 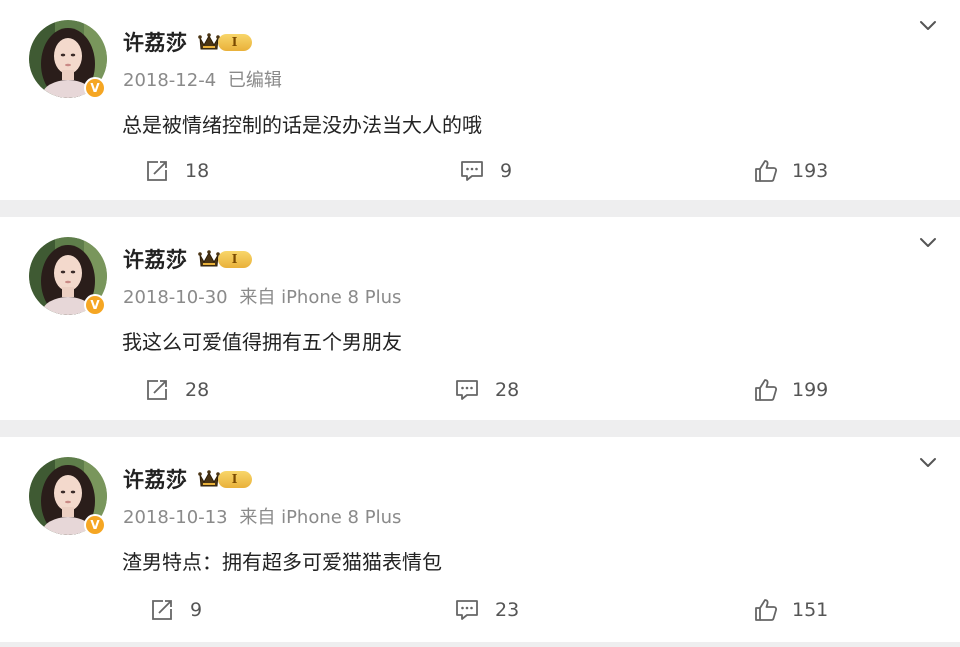 I want to click on like-count: 151, so click(x=810, y=610).